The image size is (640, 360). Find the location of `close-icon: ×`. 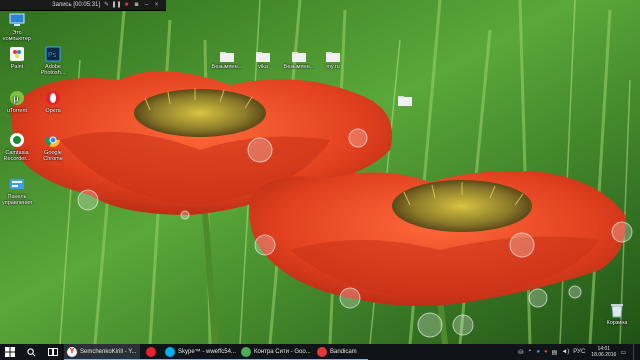

close-icon: × is located at coordinates (156, 5).